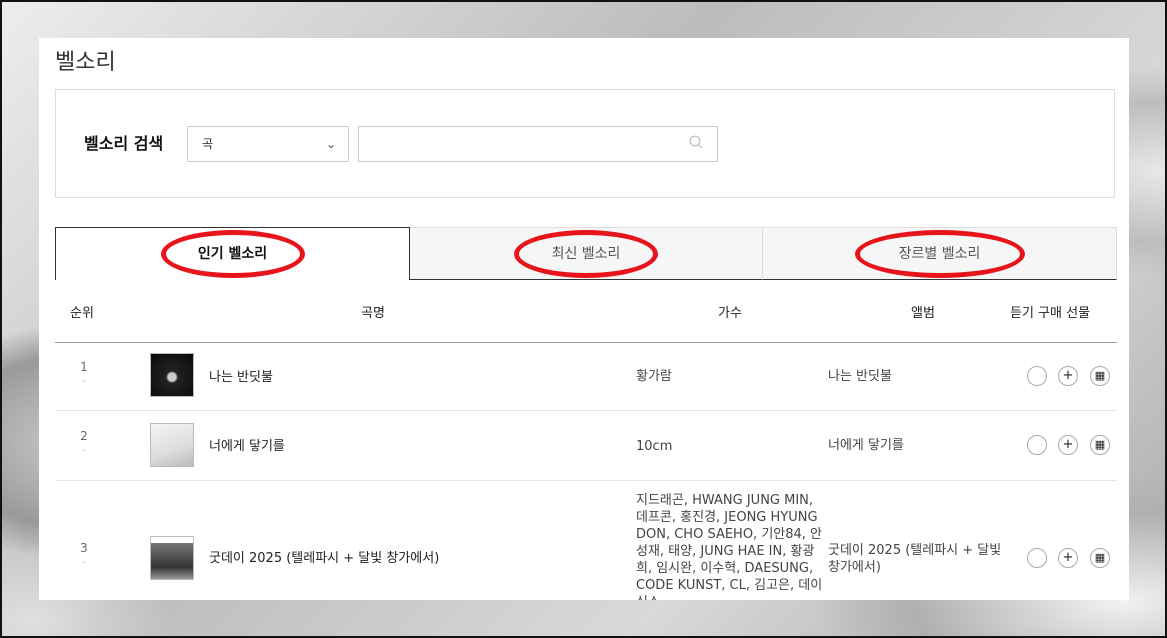 The height and width of the screenshot is (638, 1167). I want to click on tab-popular-label: 인기 벨소리, so click(232, 254).